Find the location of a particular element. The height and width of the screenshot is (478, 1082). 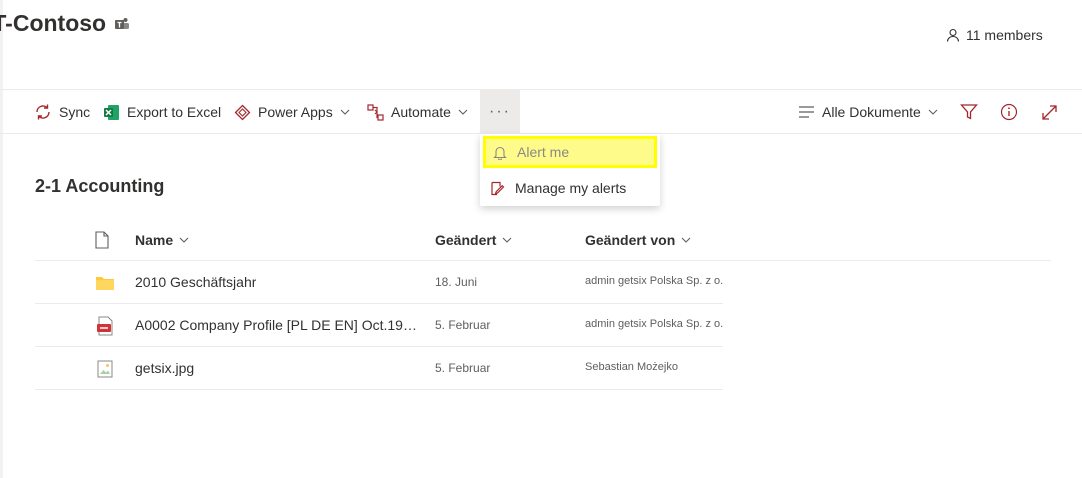

row-modified-by: Sebastian Możejko is located at coordinates (631, 367).